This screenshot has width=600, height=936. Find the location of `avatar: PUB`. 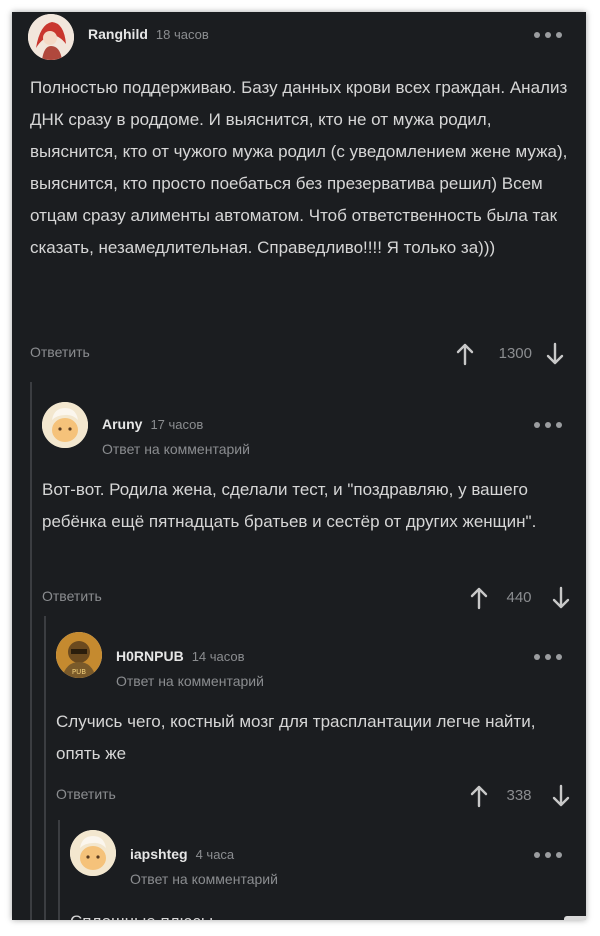

avatar: PUB is located at coordinates (79, 655).